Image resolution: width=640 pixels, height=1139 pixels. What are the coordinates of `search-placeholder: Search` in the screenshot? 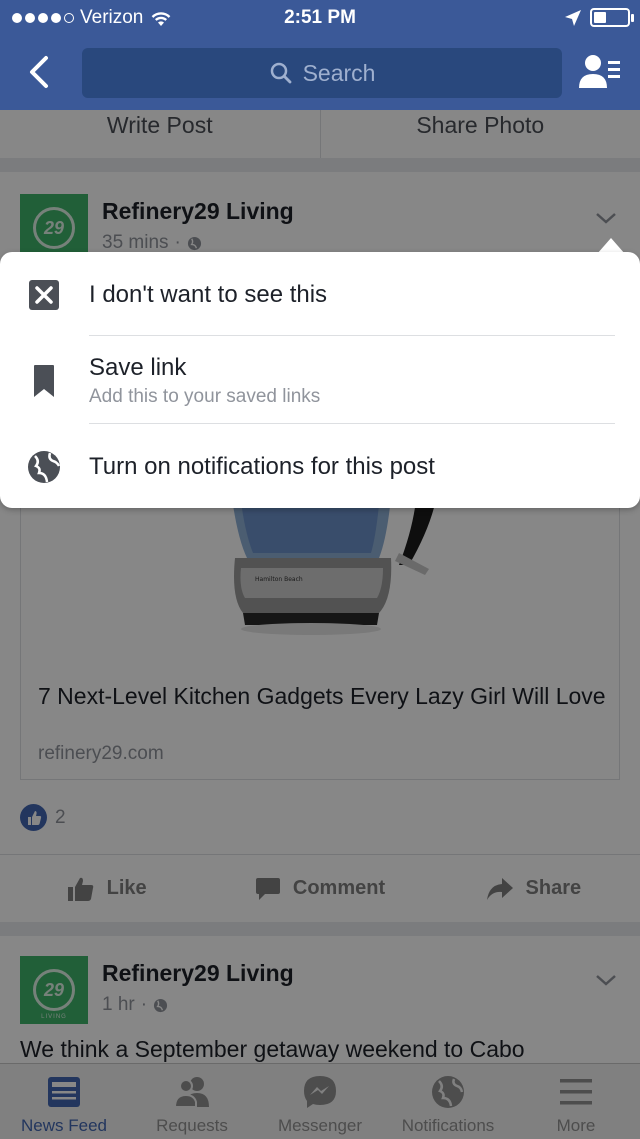 It's located at (339, 72).